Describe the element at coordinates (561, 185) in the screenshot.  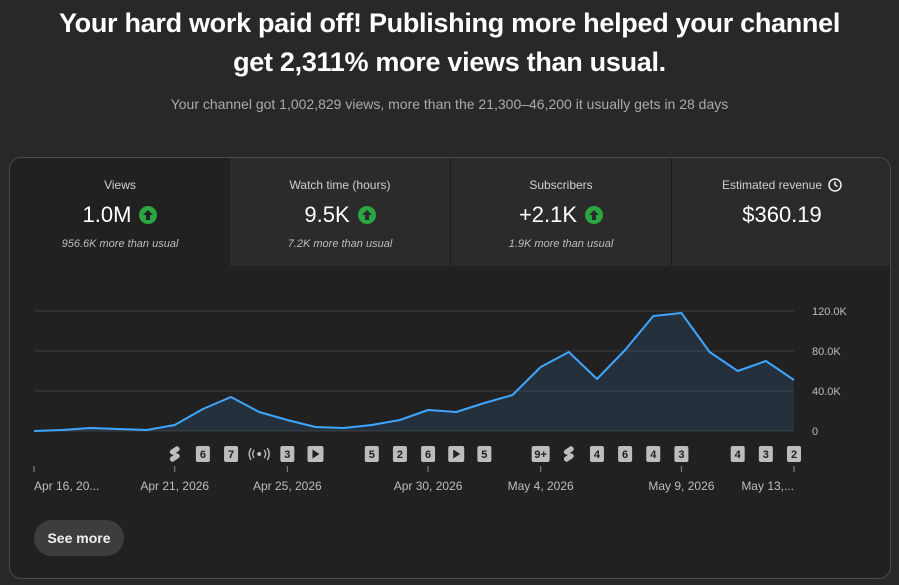
I see `metric-label: Subscribers` at that location.